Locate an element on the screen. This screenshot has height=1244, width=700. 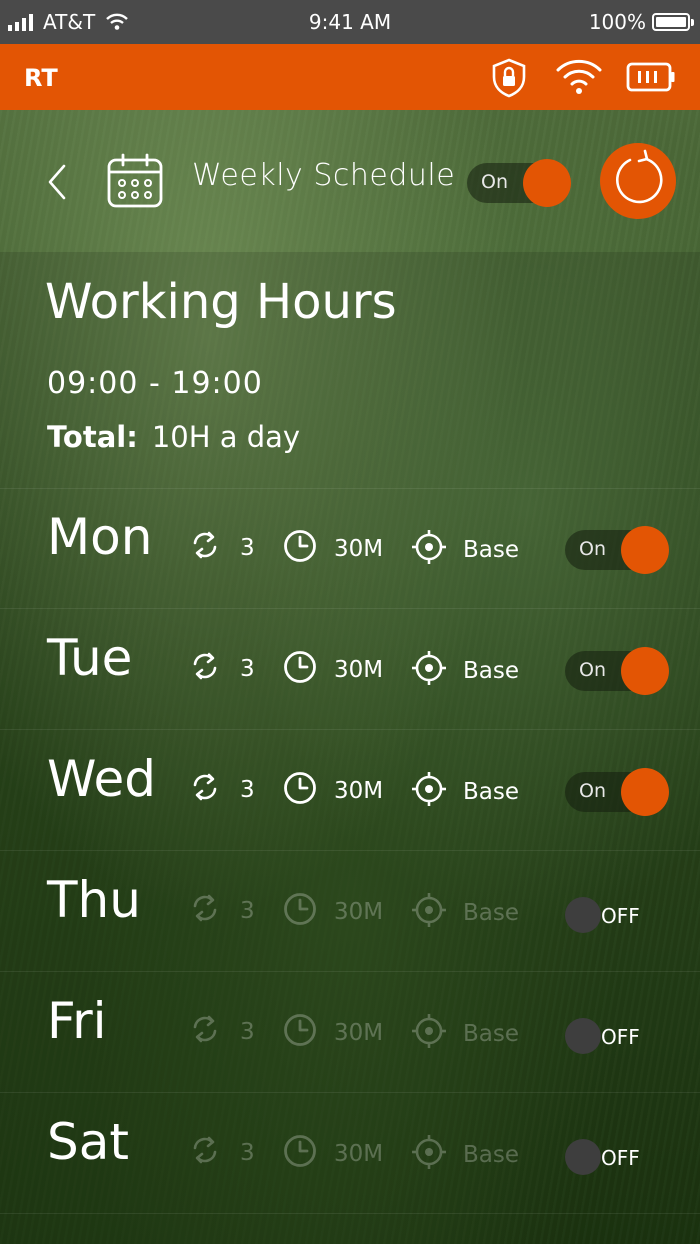
total-value: 10H a day is located at coordinates (226, 437).